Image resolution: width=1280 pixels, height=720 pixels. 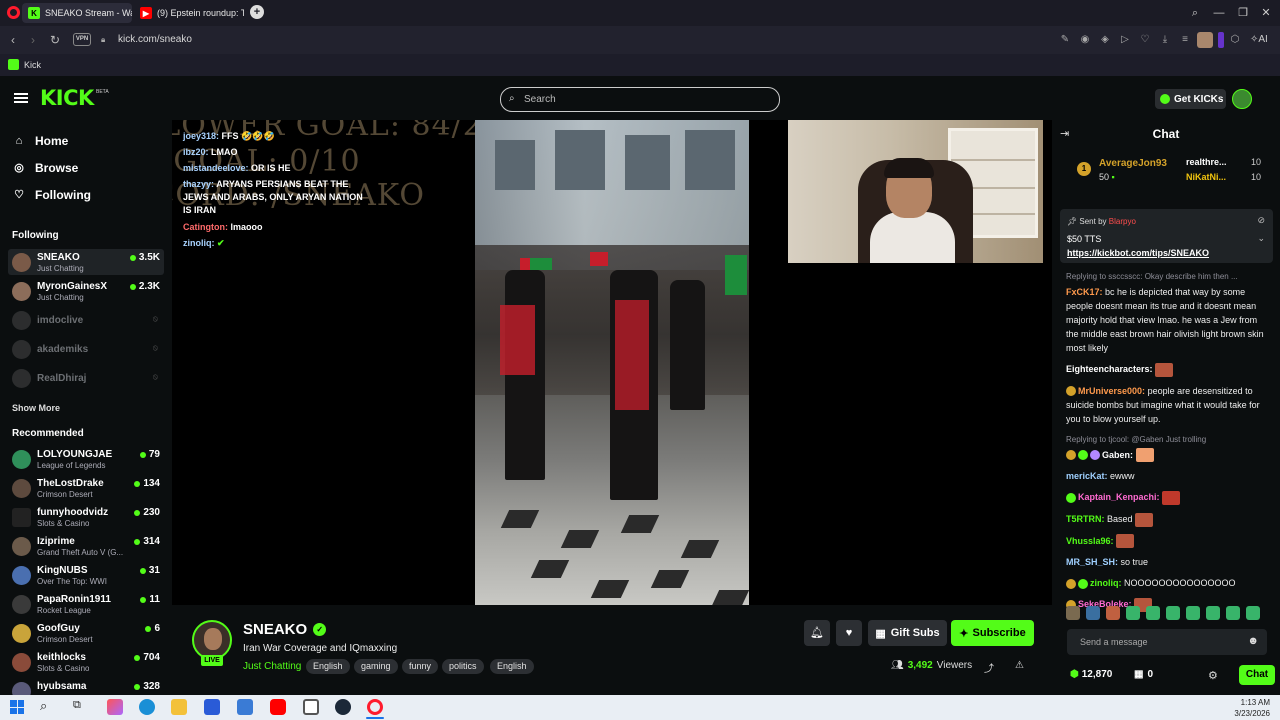 I want to click on leader-name: AverageJon93, so click(x=1133, y=163).